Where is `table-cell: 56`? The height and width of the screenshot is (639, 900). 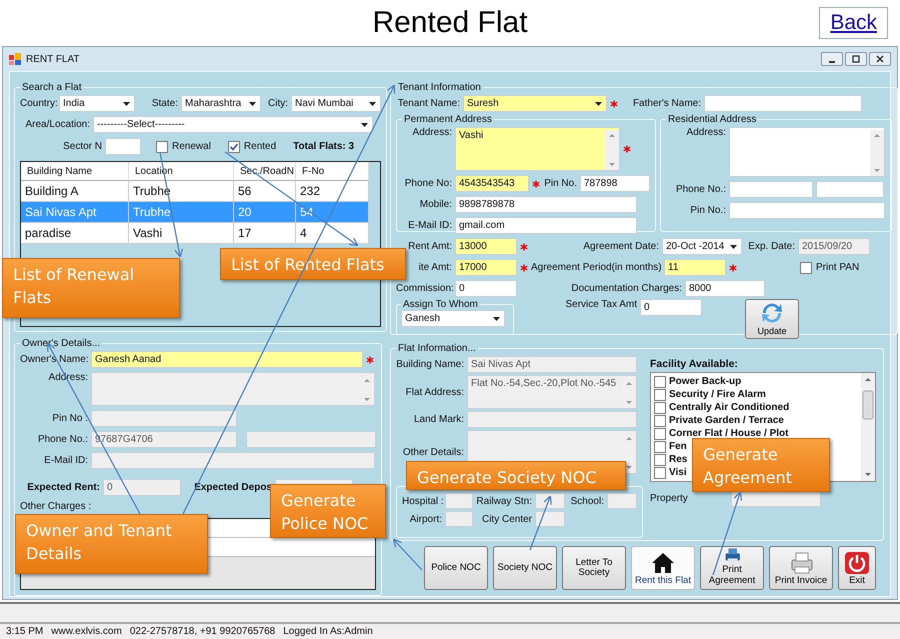 table-cell: 56 is located at coordinates (265, 191).